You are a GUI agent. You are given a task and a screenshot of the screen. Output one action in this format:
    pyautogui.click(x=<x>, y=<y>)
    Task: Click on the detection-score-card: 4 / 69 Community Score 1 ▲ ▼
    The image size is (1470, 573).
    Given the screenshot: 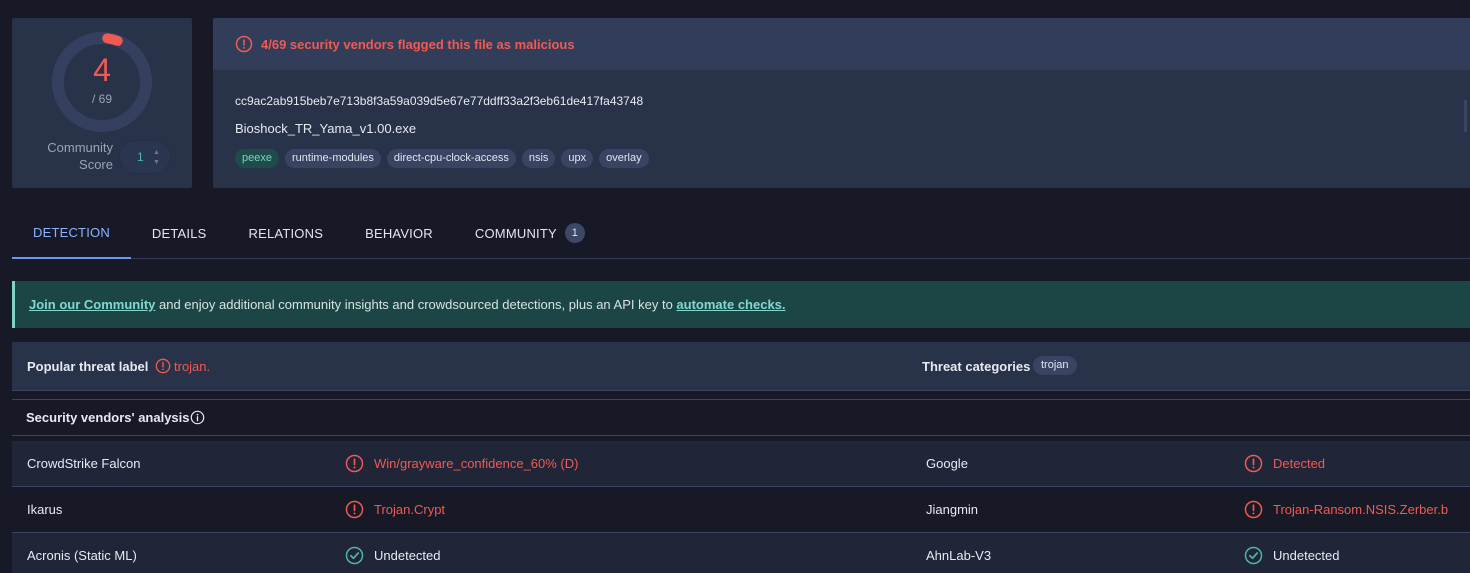 What is the action you would take?
    pyautogui.click(x=102, y=103)
    